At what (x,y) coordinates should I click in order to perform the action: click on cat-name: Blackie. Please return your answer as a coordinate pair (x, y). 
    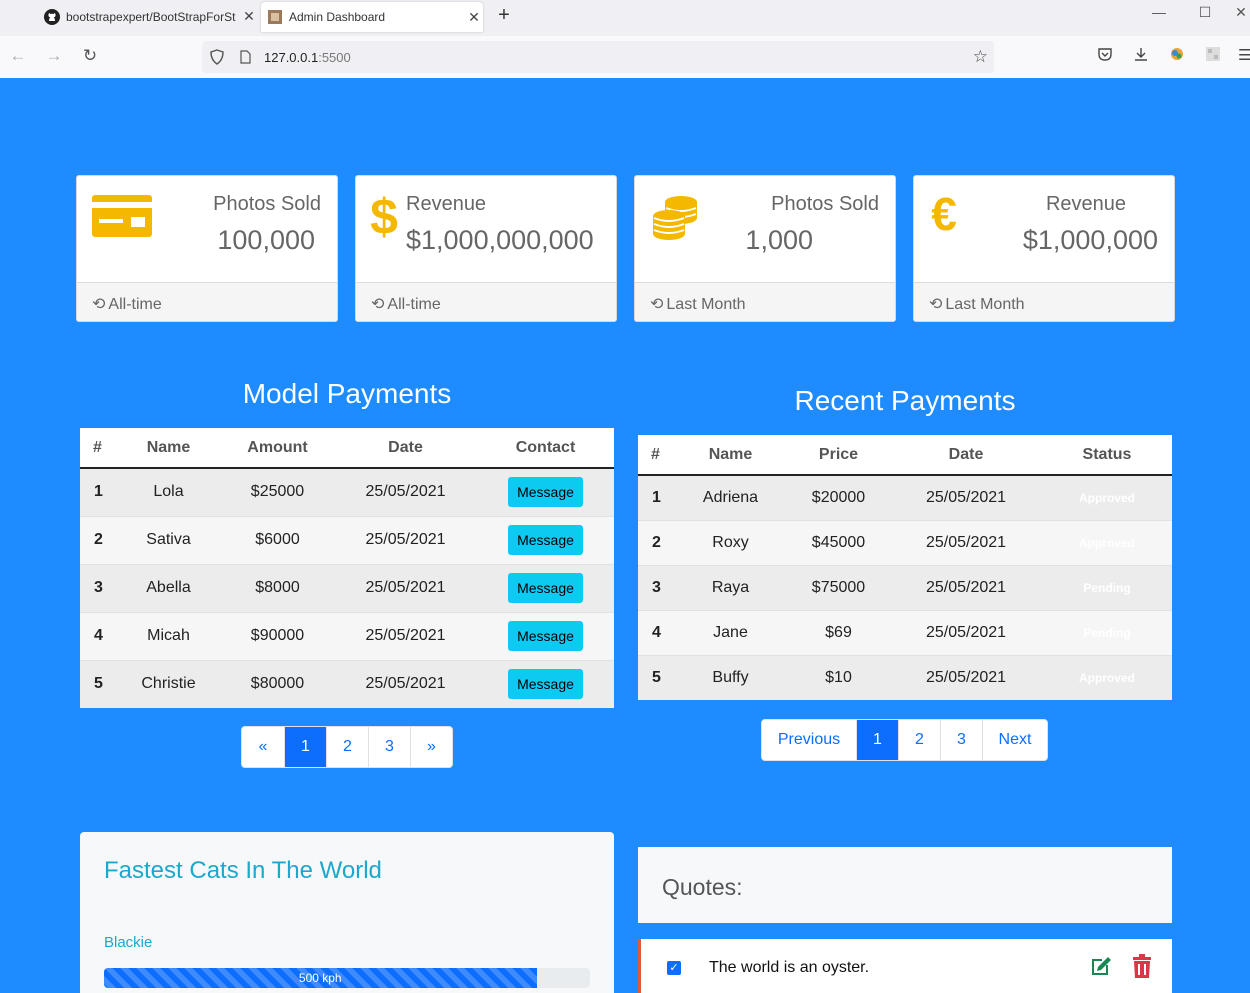
    Looking at the image, I should click on (128, 942).